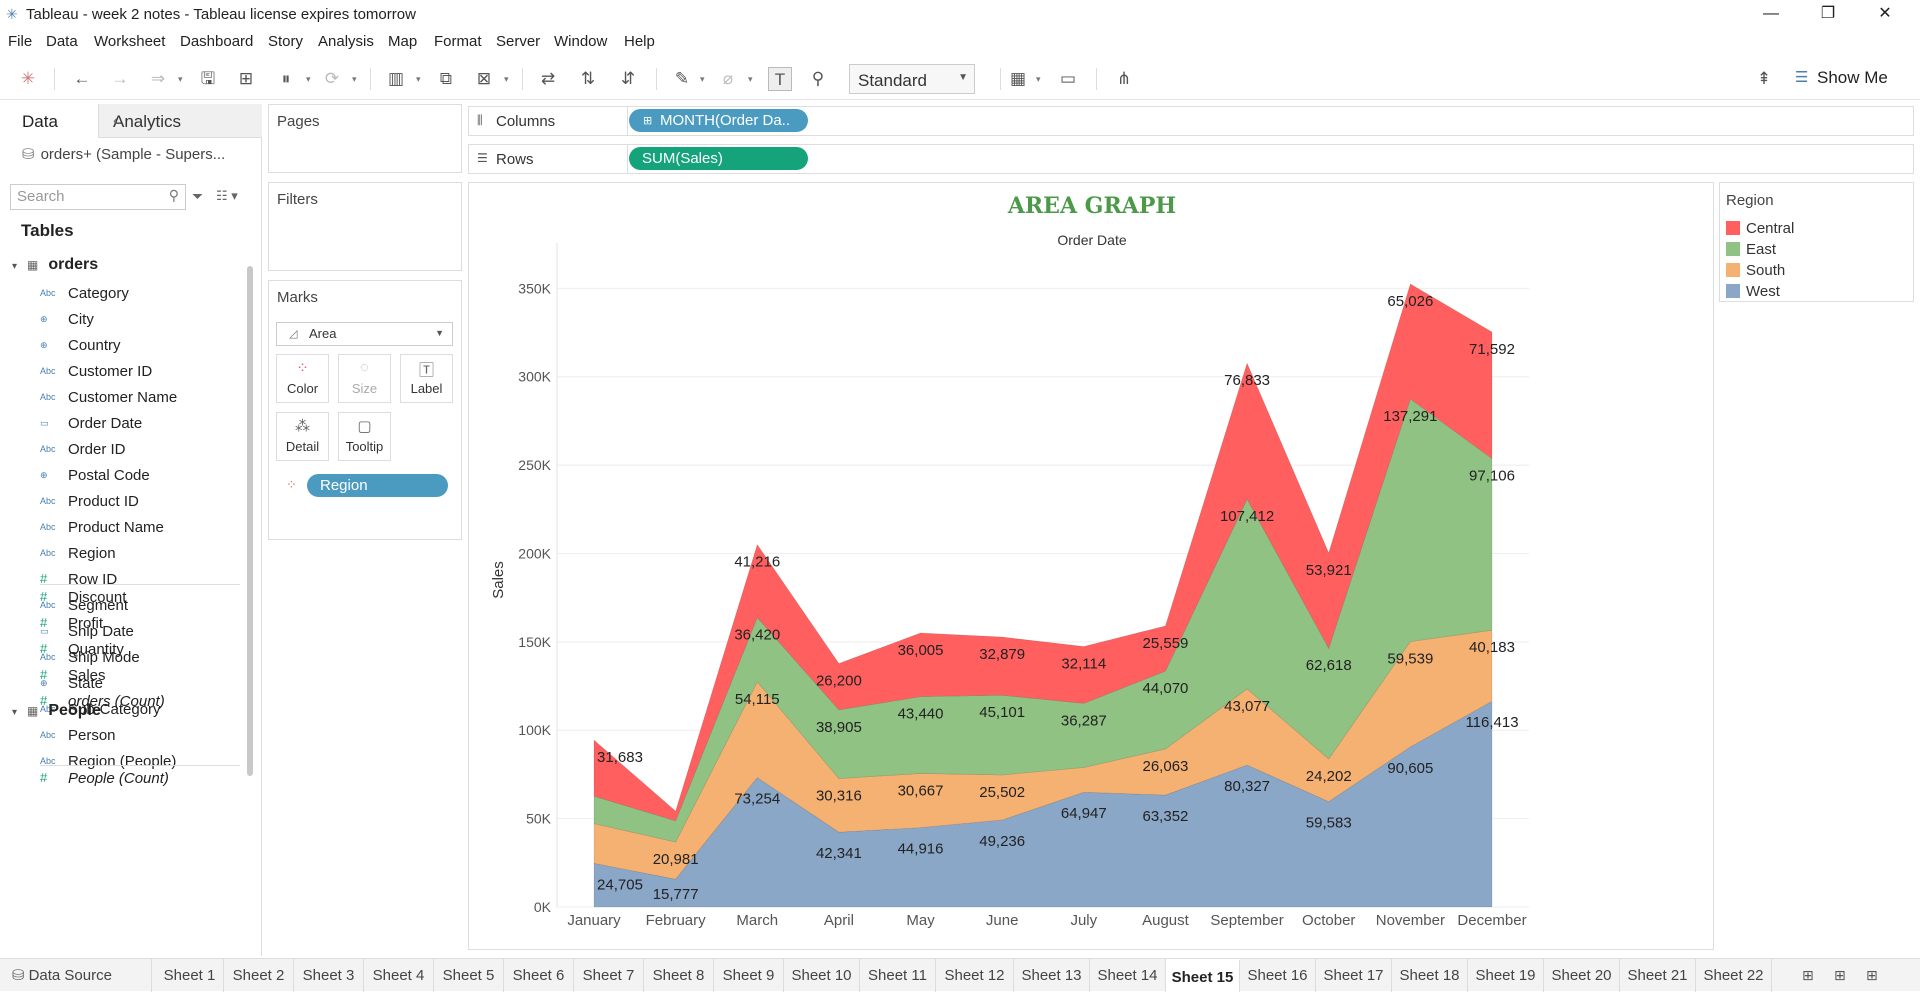 This screenshot has width=1920, height=994. Describe the element at coordinates (1278, 975) in the screenshot. I see `sheet-tab: Sheet 16` at that location.